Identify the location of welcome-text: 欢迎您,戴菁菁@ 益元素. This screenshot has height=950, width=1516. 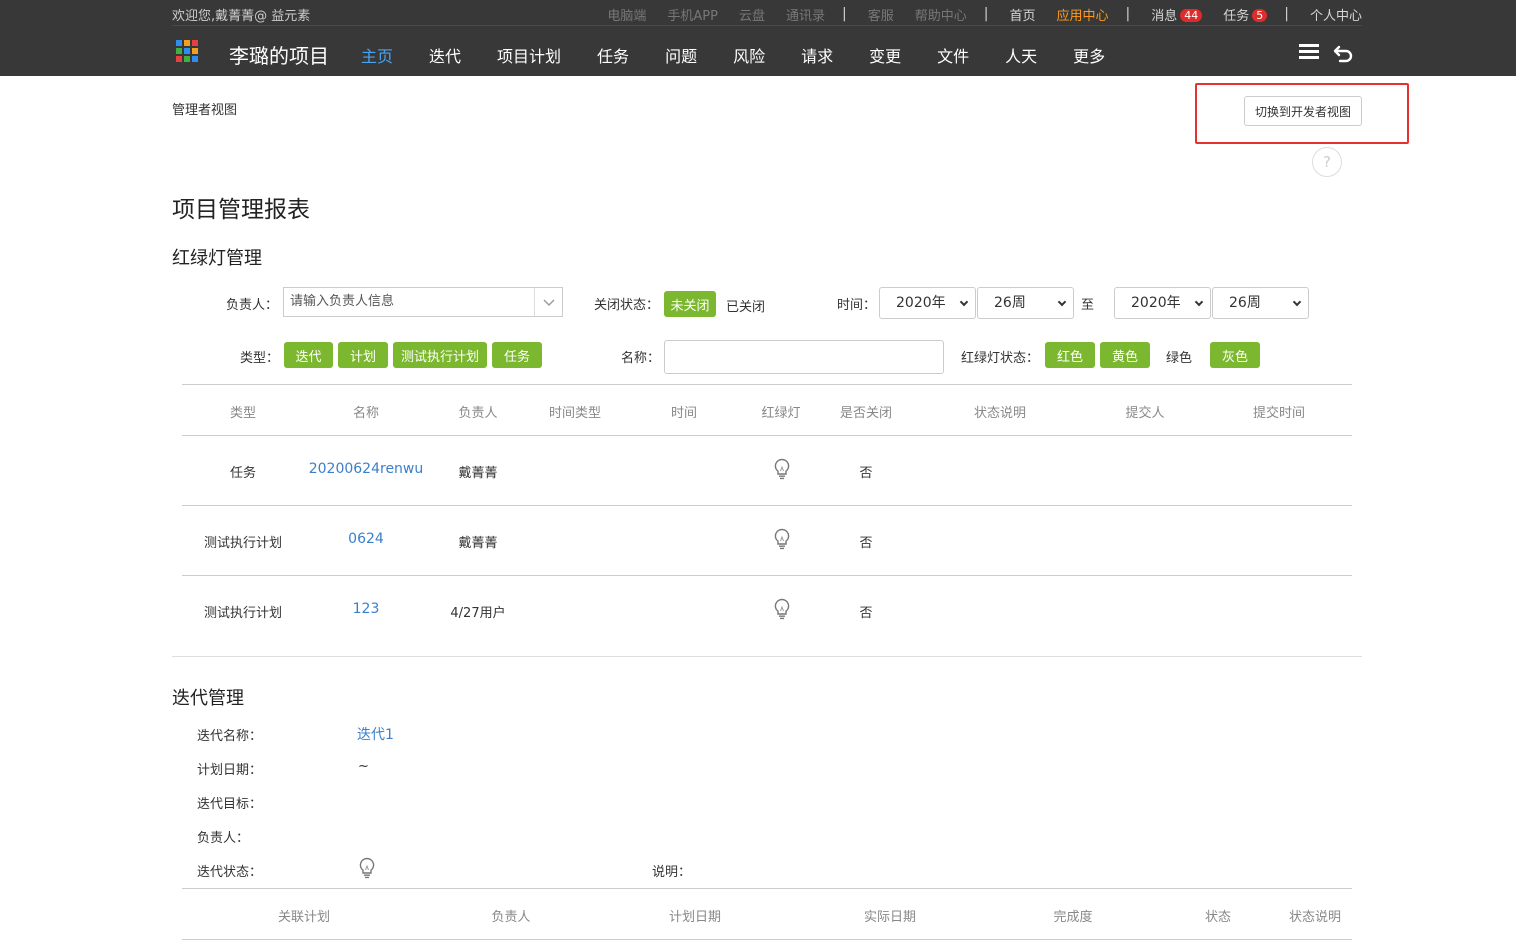
(241, 16).